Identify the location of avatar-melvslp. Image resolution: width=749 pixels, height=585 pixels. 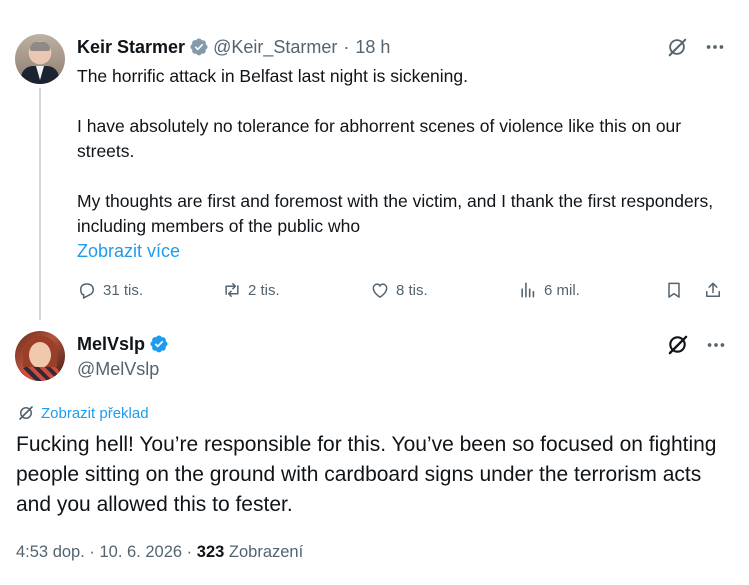
(40, 356).